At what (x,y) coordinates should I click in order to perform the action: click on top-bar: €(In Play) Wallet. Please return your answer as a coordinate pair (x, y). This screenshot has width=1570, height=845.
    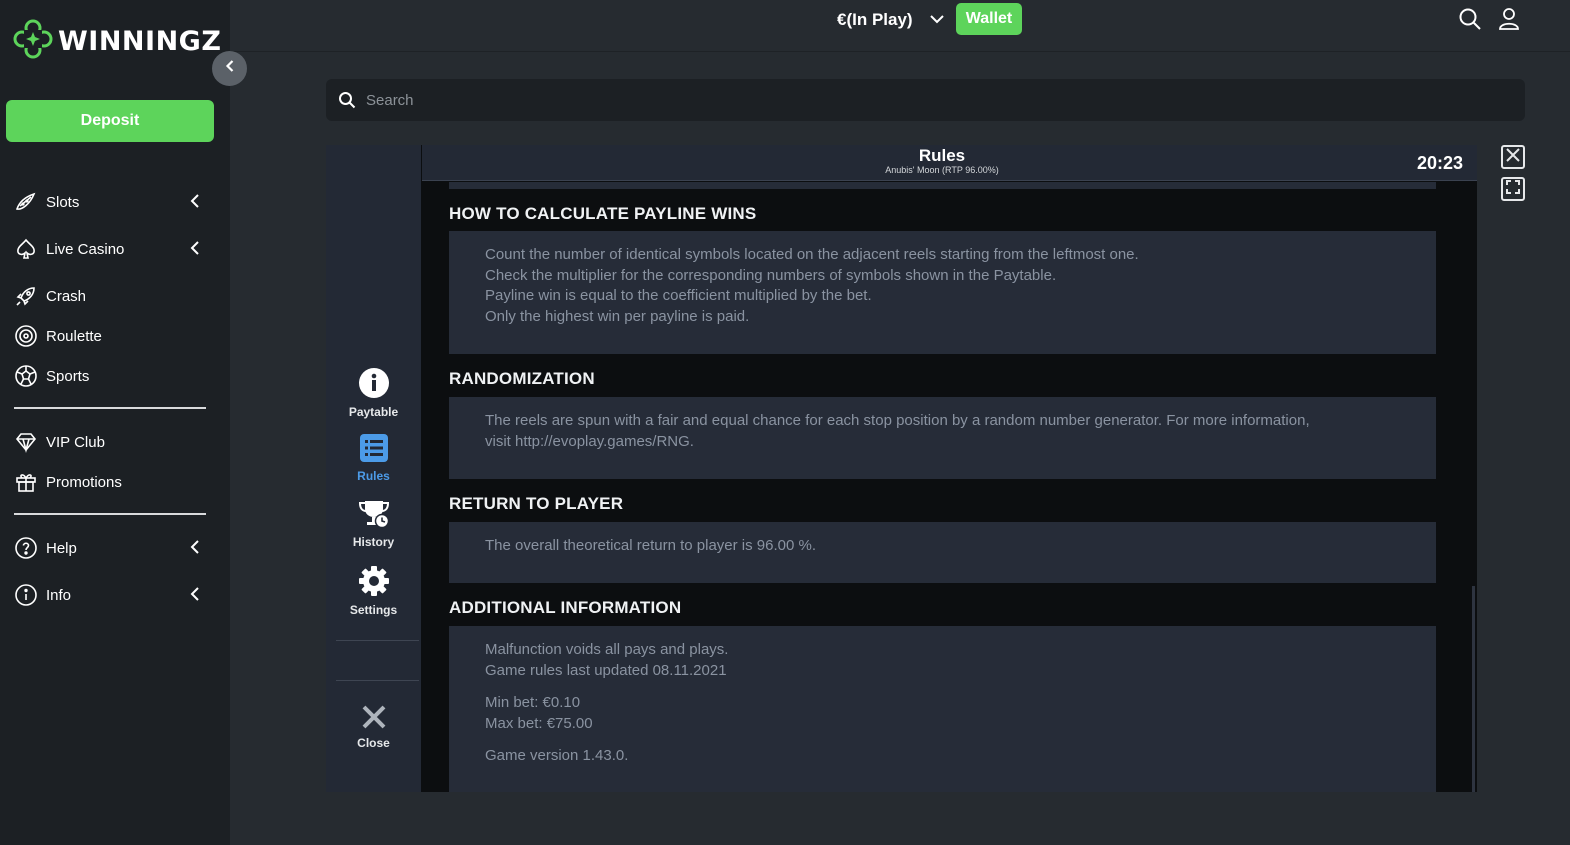
    Looking at the image, I should click on (900, 26).